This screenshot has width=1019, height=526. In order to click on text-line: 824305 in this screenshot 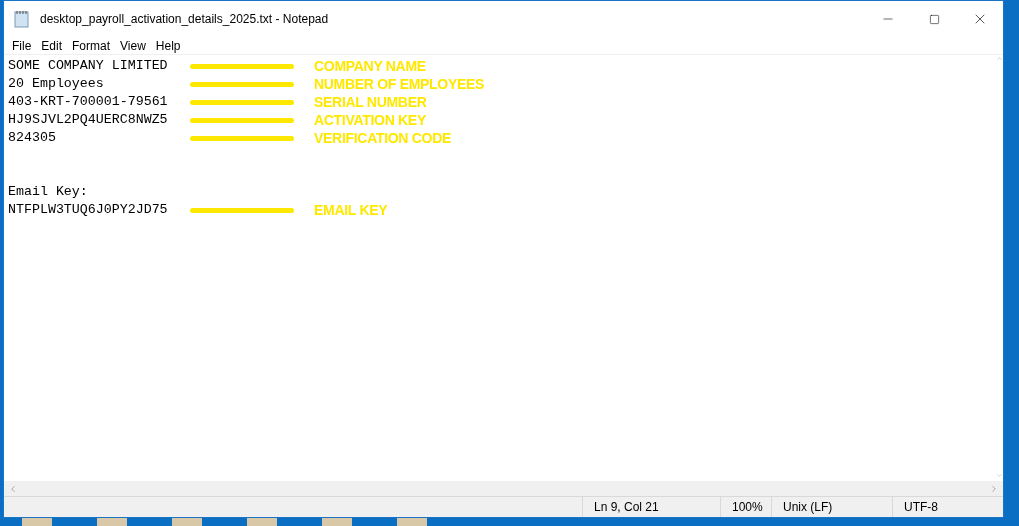, I will do `click(32, 138)`.